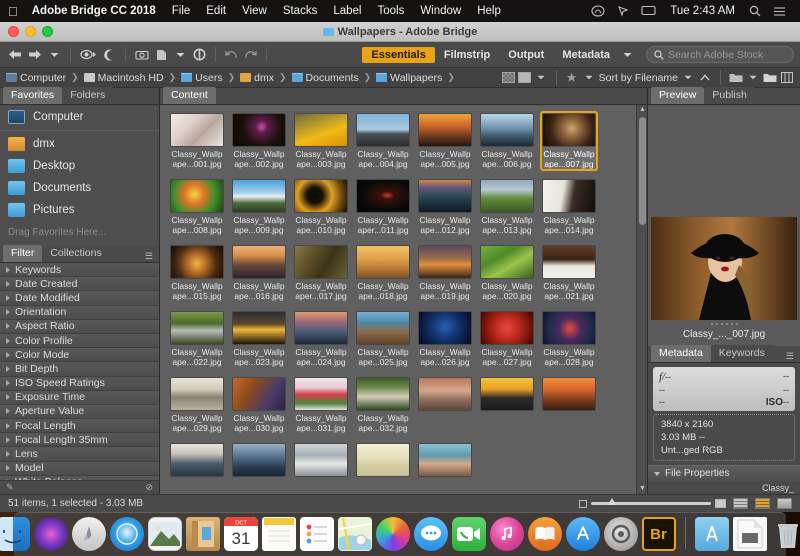  I want to click on tab-collections: Collections, so click(76, 253).